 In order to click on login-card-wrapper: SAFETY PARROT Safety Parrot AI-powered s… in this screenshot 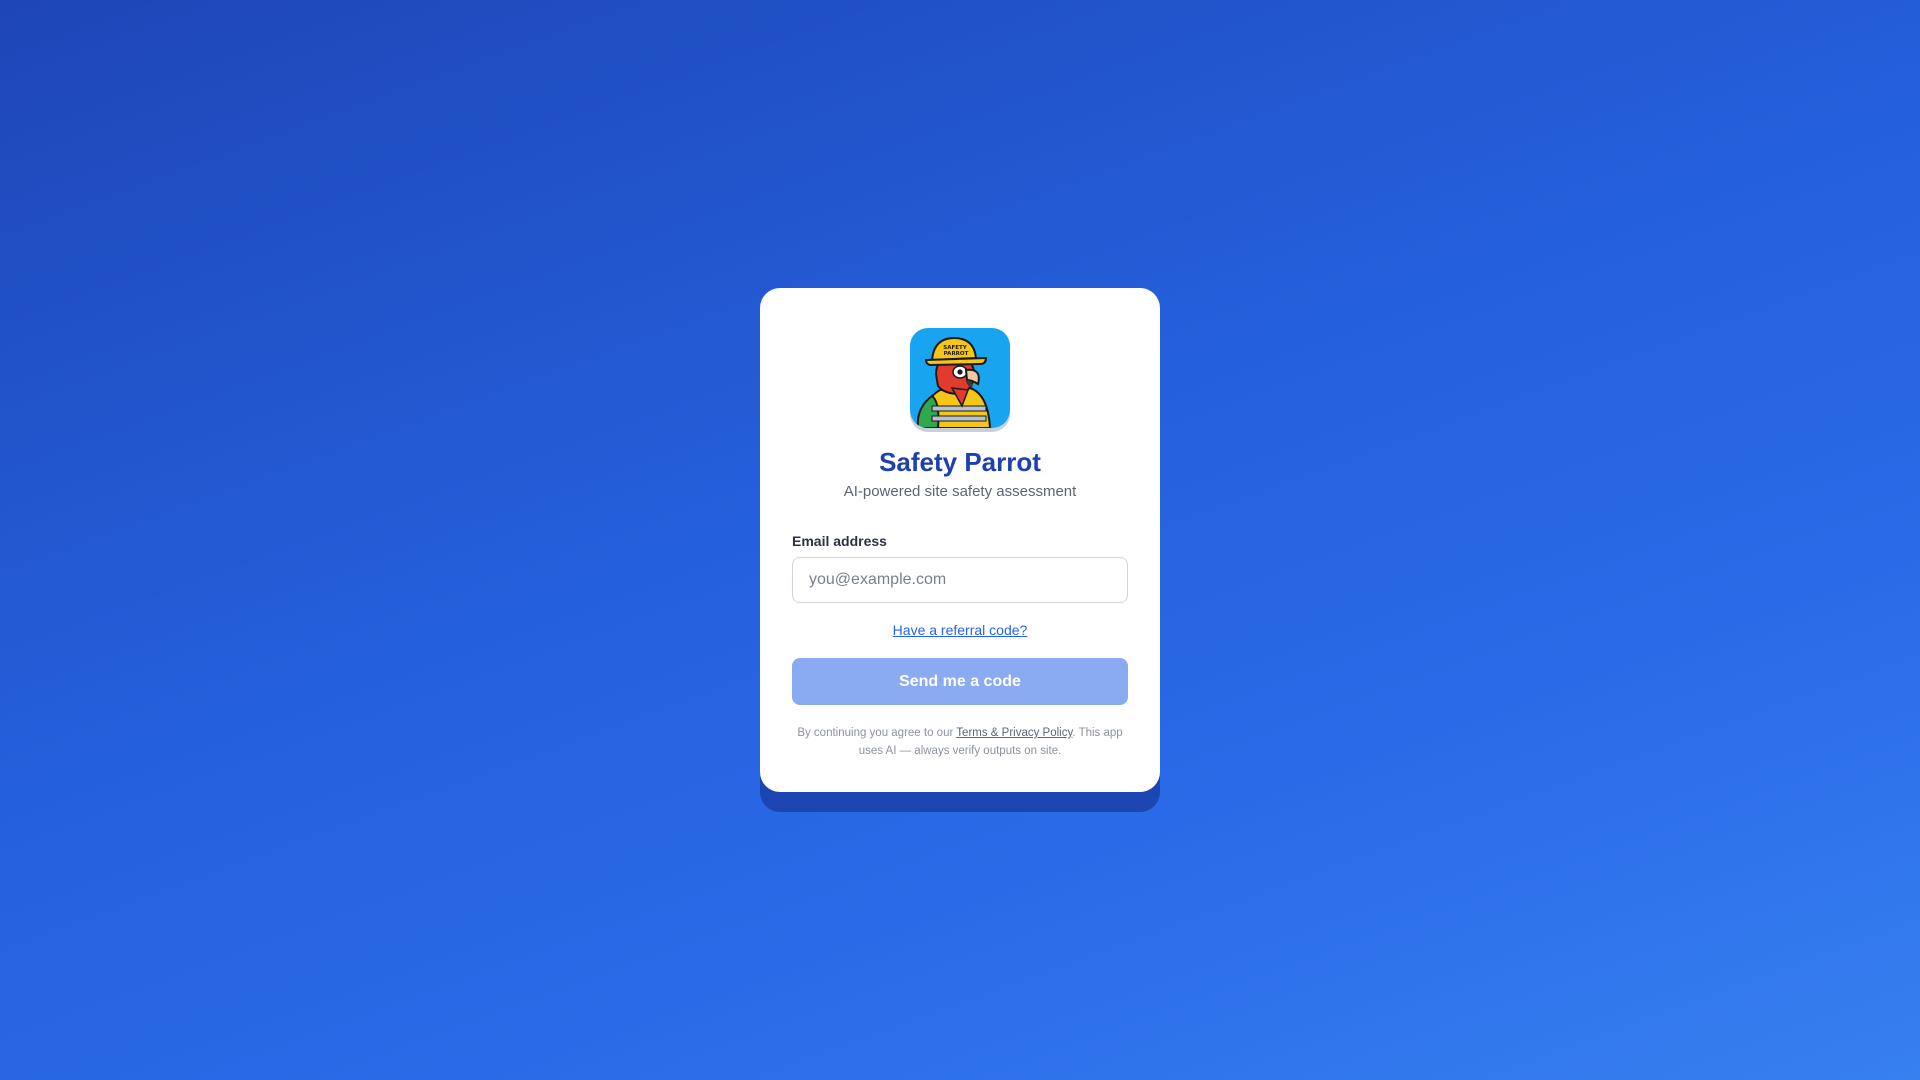, I will do `click(960, 550)`.